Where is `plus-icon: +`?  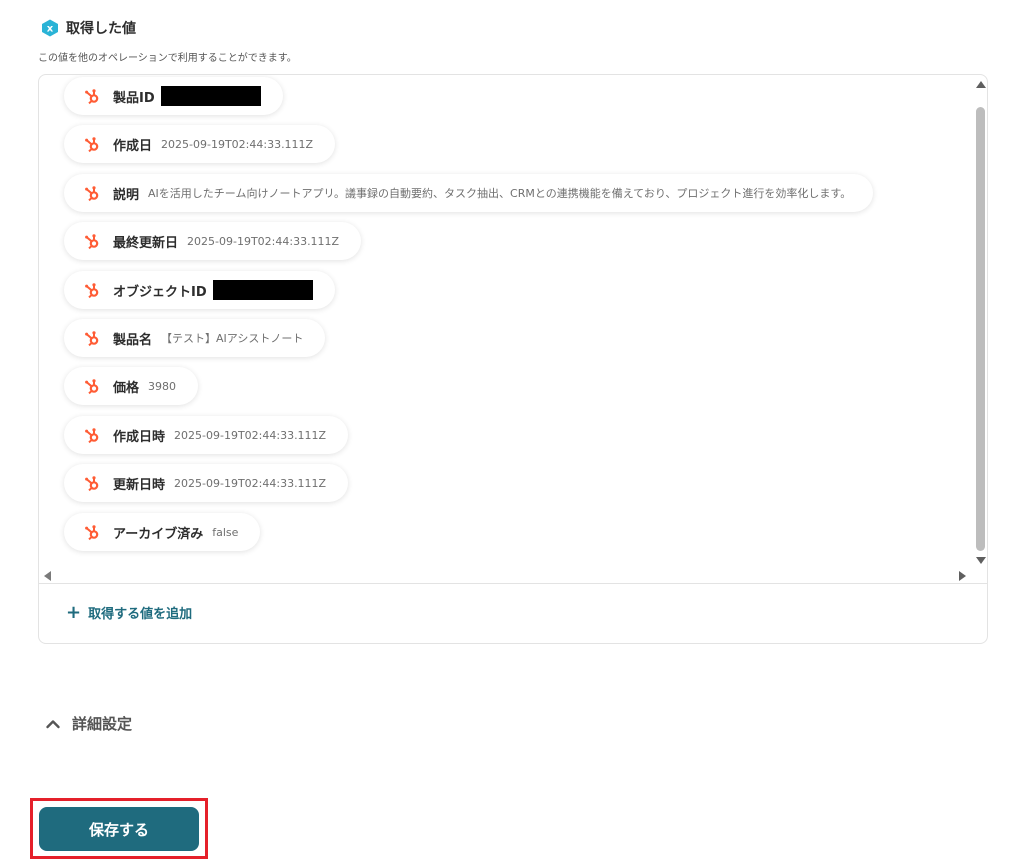
plus-icon: + is located at coordinates (74, 612).